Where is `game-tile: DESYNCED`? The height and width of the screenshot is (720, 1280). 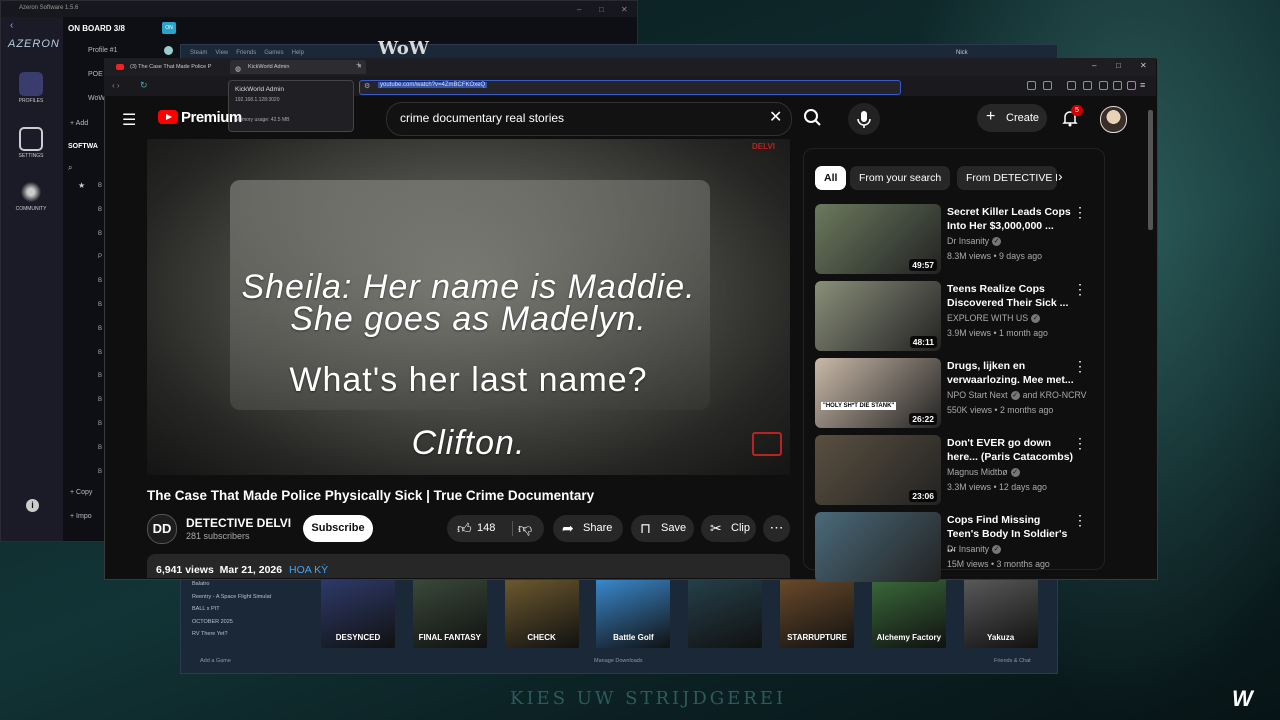
game-tile: DESYNCED is located at coordinates (358, 613).